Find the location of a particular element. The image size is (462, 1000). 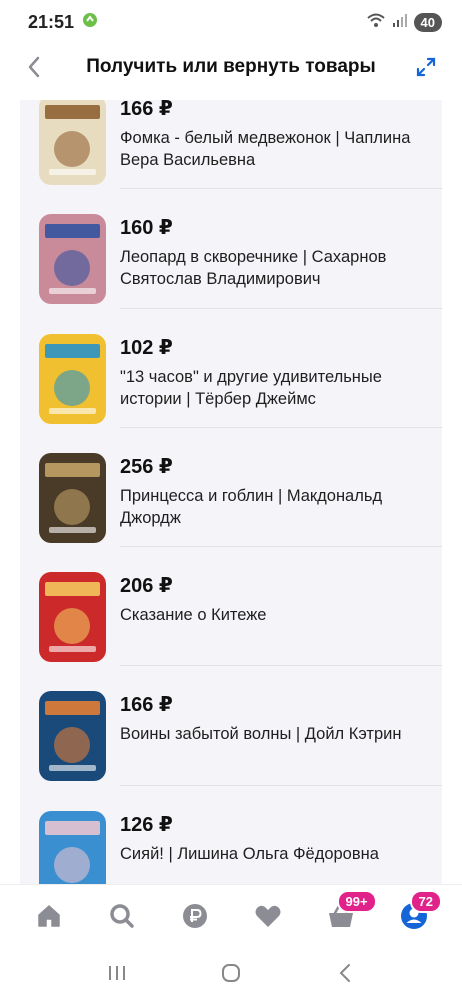

page-title: Получить или вернуть товары is located at coordinates (231, 66).